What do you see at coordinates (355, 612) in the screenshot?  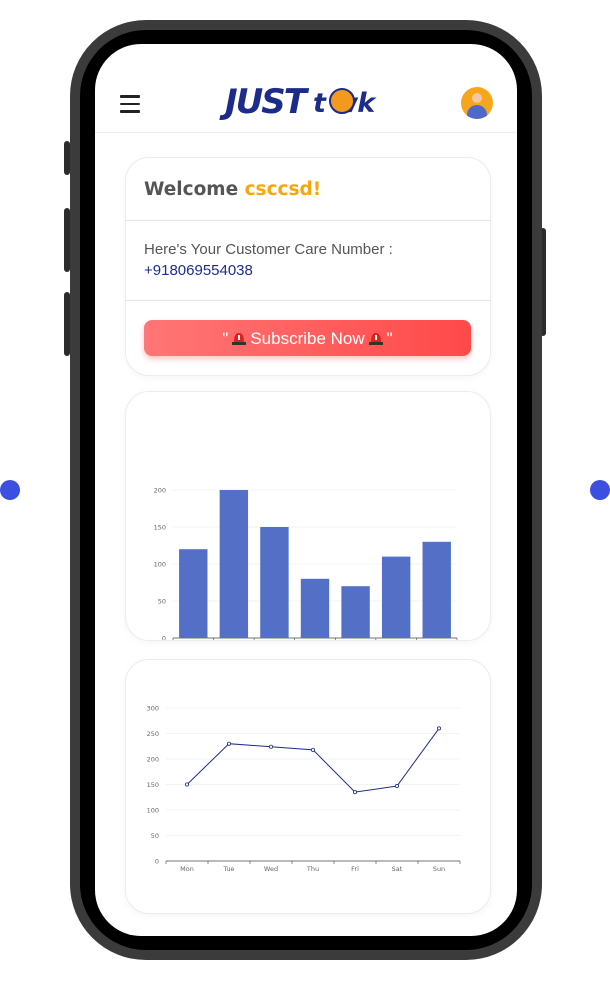 I see `bar-fri` at bounding box center [355, 612].